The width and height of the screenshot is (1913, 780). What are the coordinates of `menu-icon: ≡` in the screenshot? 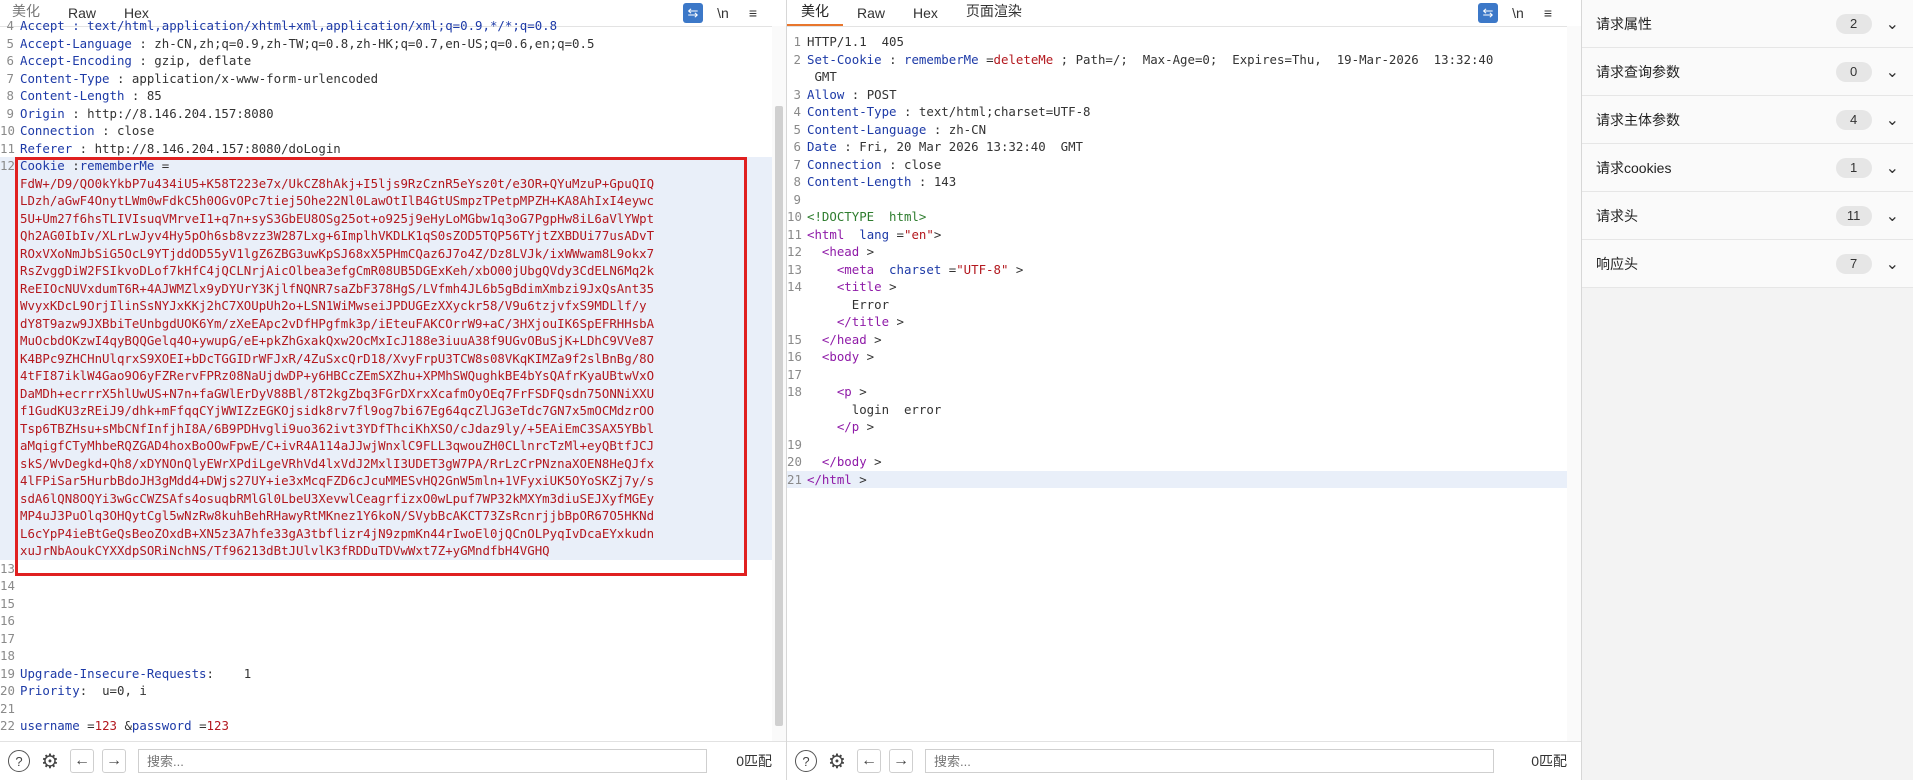 It's located at (1548, 13).